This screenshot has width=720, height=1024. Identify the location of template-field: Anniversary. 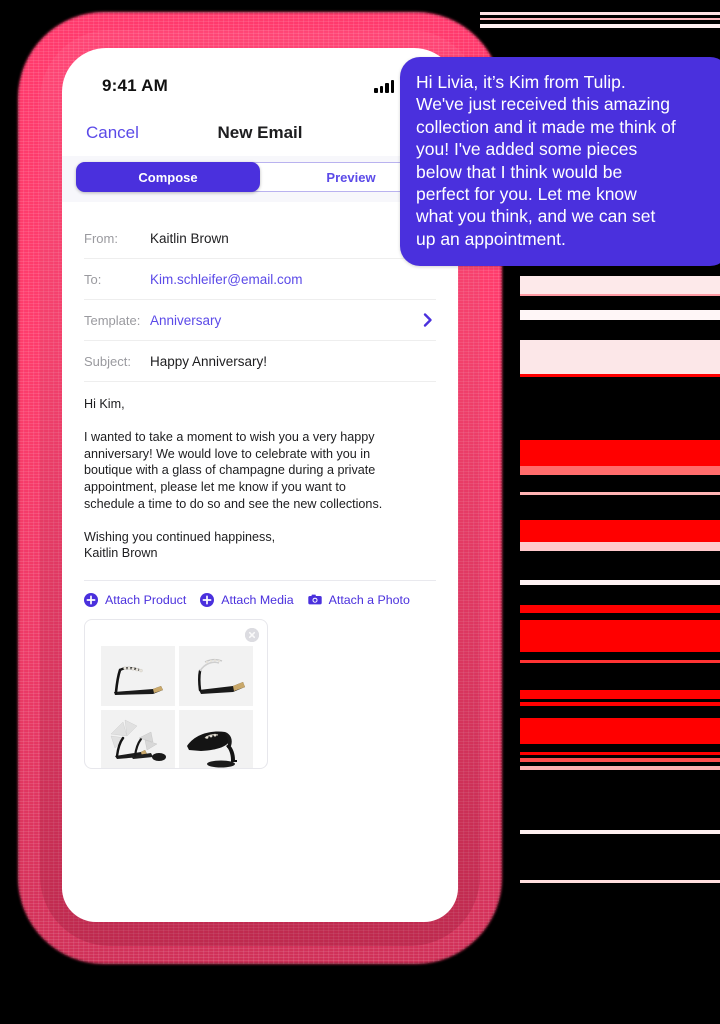
(285, 320).